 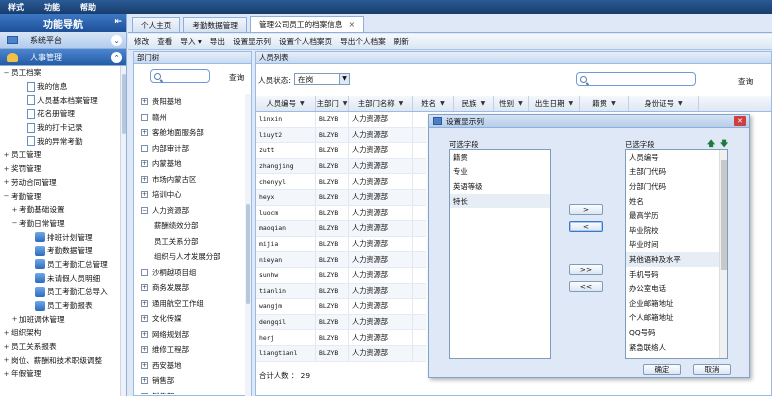 What do you see at coordinates (586, 226) in the screenshot?
I see `move-left-button: <` at bounding box center [586, 226].